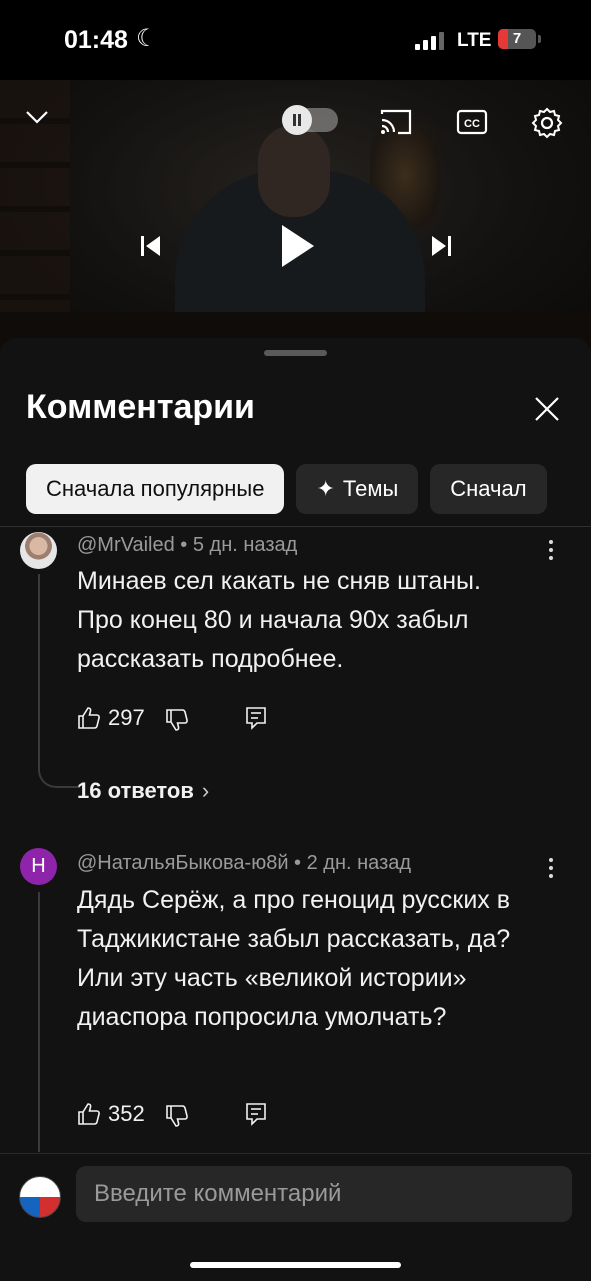 The width and height of the screenshot is (591, 1281). I want to click on comment-input-bar, so click(295, 1217).